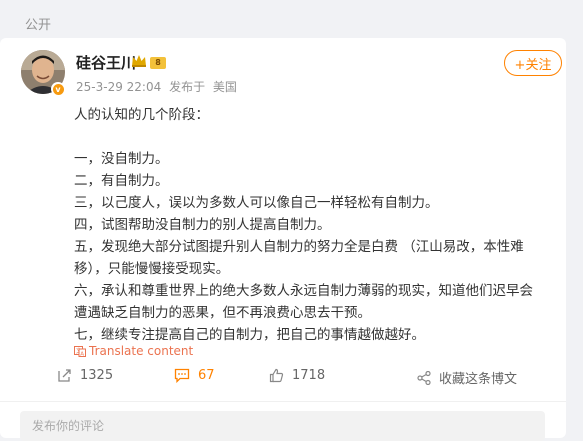 This screenshot has height=441, width=583. What do you see at coordinates (97, 375) in the screenshot?
I see `repost-count: 1325` at bounding box center [97, 375].